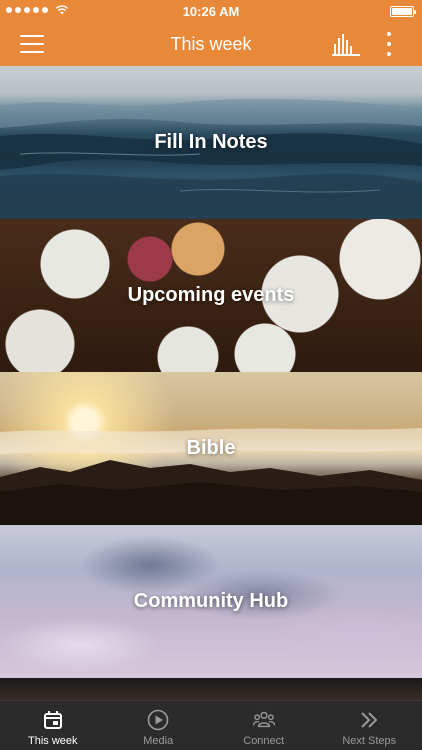  Describe the element at coordinates (53, 720) in the screenshot. I see `calendar-icon` at that location.